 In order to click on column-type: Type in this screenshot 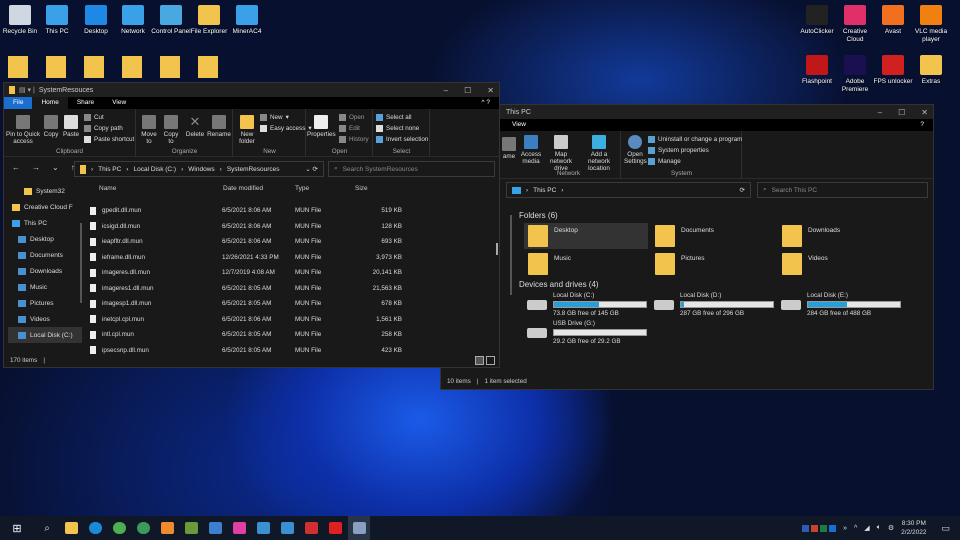, I will do `click(302, 188)`.